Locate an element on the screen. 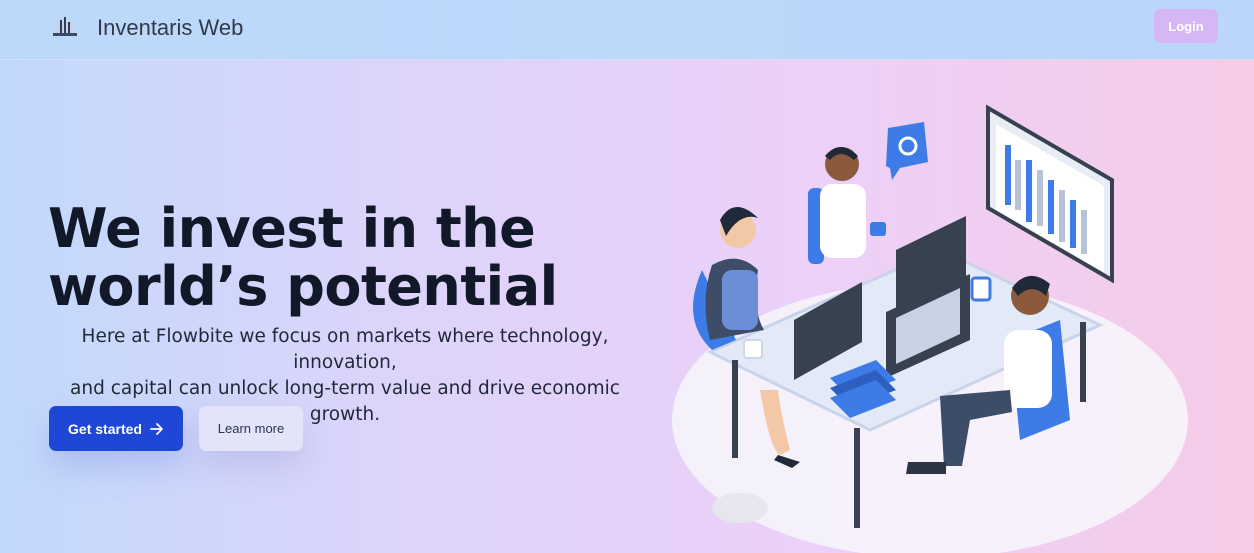 The width and height of the screenshot is (1254, 553). floor-small-circle is located at coordinates (740, 508).